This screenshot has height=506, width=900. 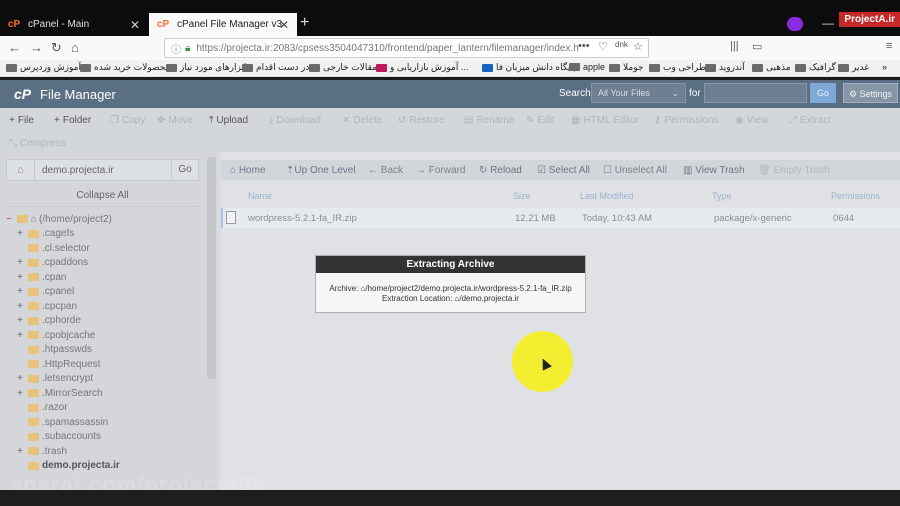 What do you see at coordinates (603, 46) in the screenshot?
I see `pocket-icon: ♡` at bounding box center [603, 46].